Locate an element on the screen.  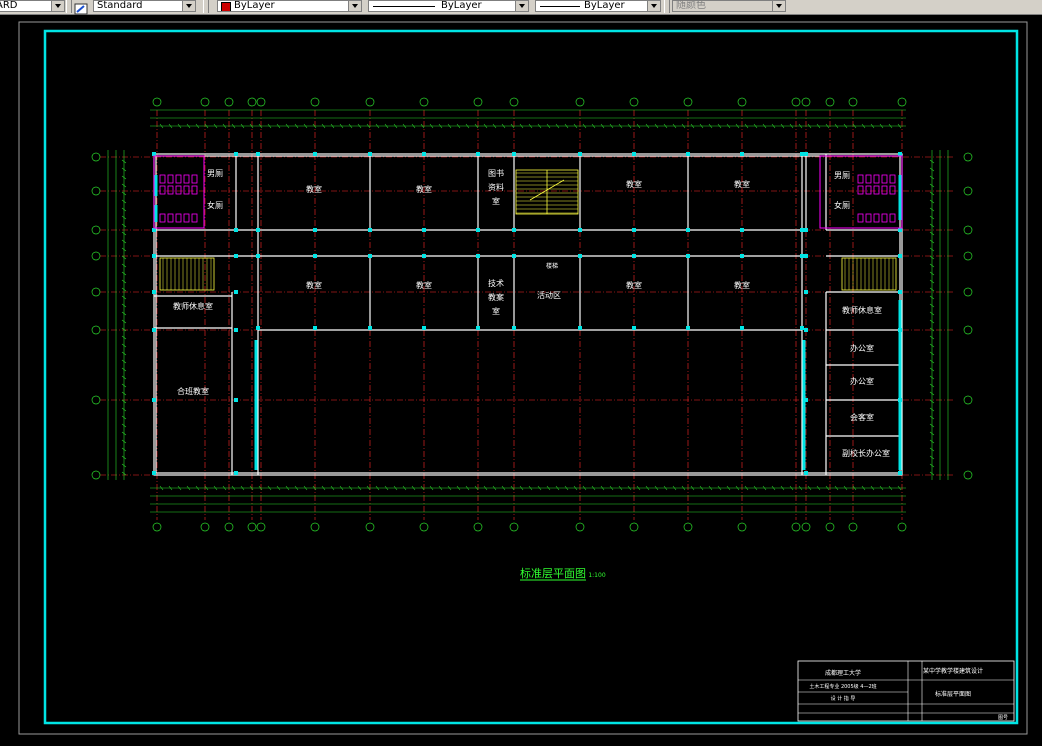
title-block-sheet-name: 标准层平面图 is located at coordinates (953, 694).